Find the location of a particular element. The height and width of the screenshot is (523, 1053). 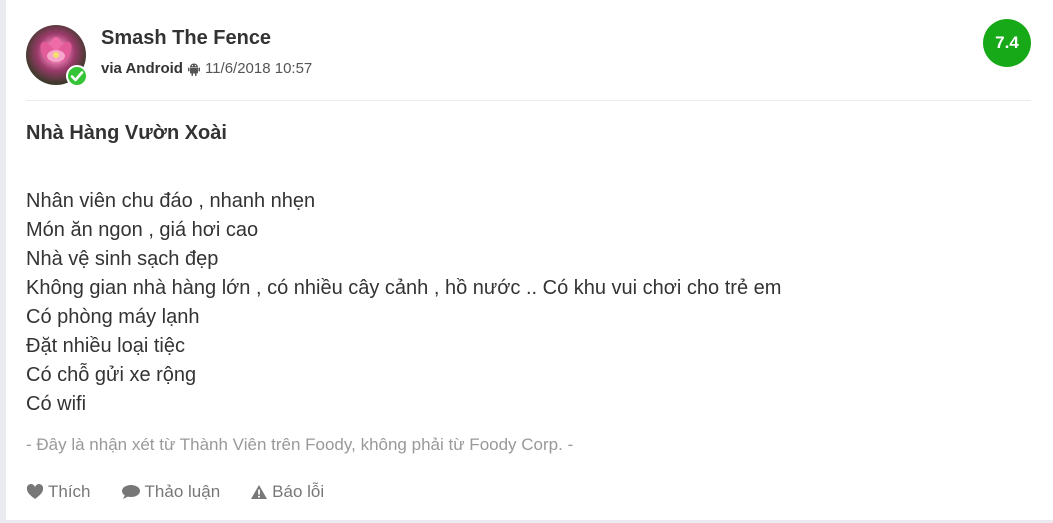

review-line: Có chỗ gửi xe rộng is located at coordinates (111, 375).